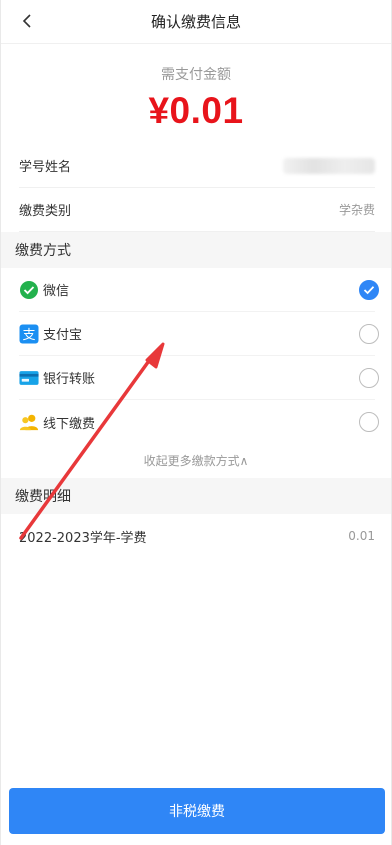 The width and height of the screenshot is (392, 845). I want to click on back-button, so click(27, 21).